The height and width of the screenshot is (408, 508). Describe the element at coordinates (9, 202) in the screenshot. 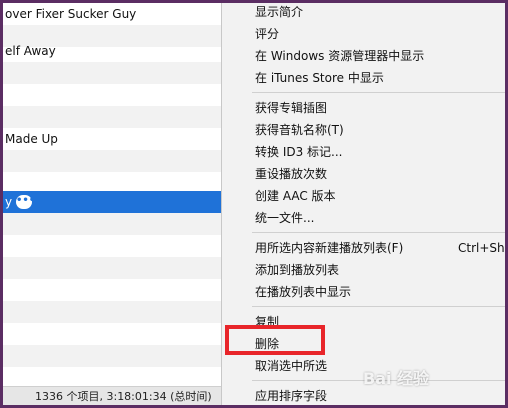

I see `song-title: y` at that location.